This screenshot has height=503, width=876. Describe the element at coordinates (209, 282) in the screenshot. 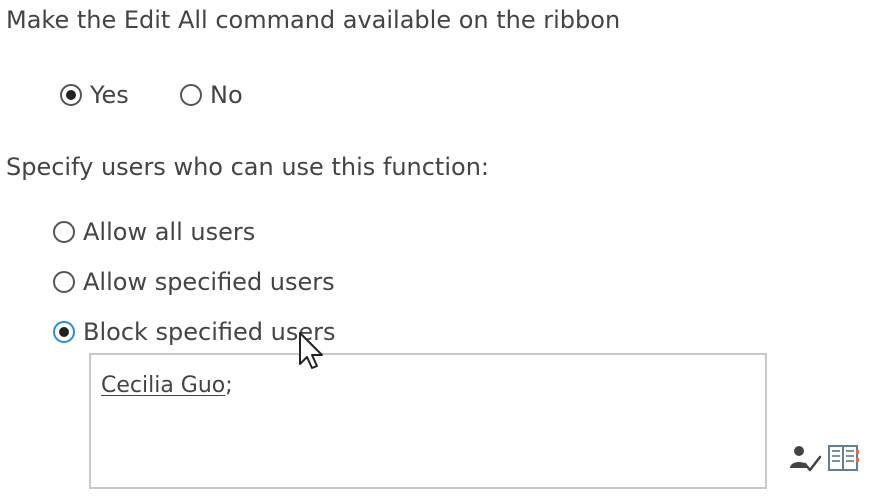

I see `allow-specified-users-label: Allow specified users` at that location.